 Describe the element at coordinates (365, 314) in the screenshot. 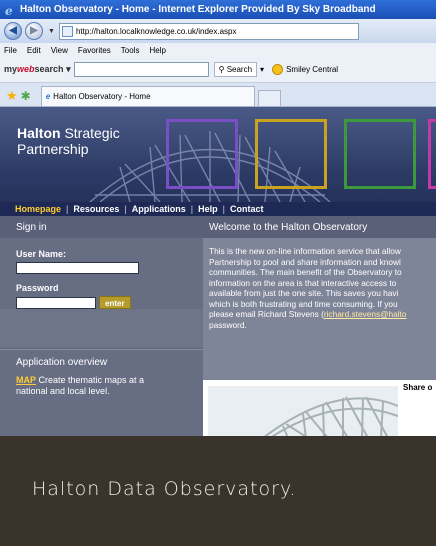

I see `email-link: richard.stevens@halto` at that location.